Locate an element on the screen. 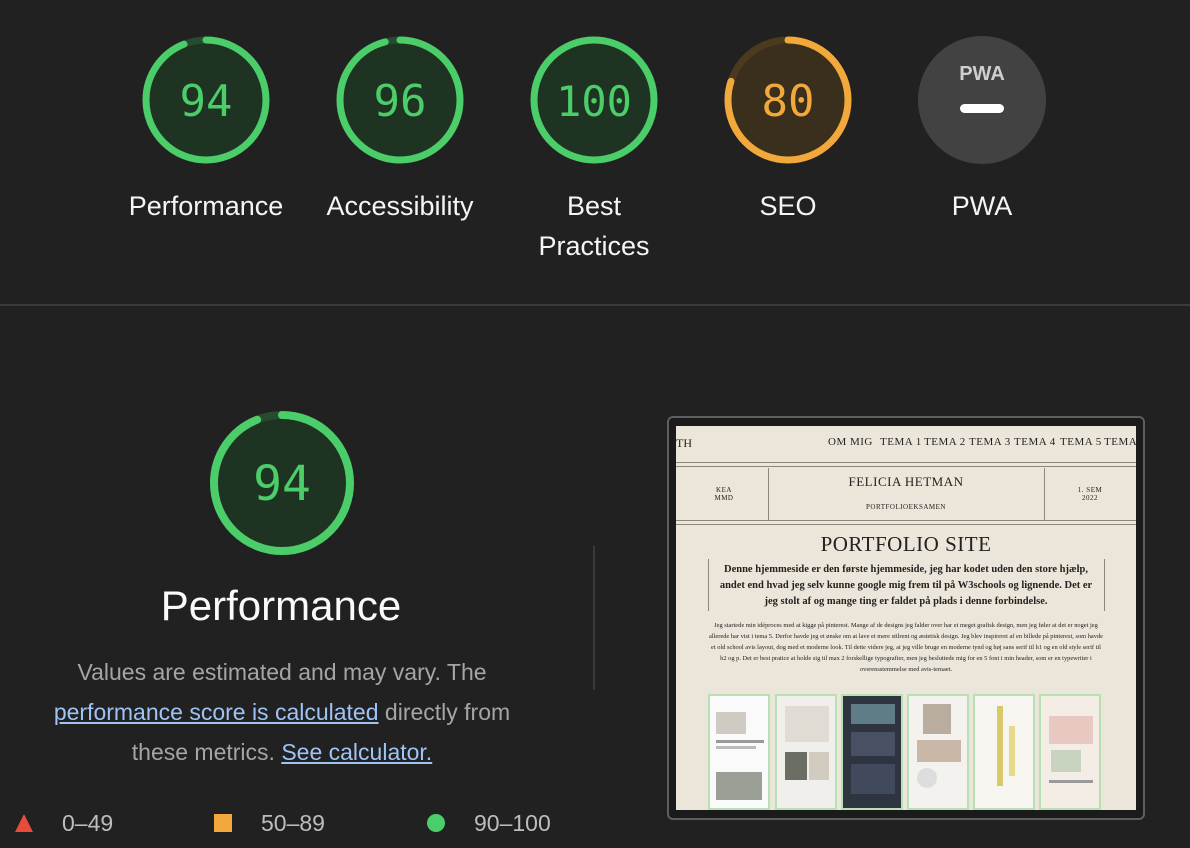 This screenshot has height=848, width=1190. gauge-score: 96 is located at coordinates (400, 101).